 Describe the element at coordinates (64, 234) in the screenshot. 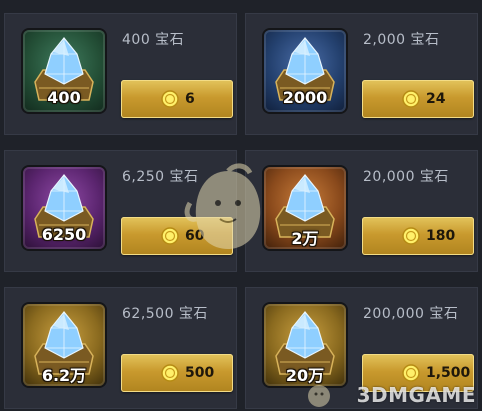

I see `thumbnail-amount-label: 6250` at that location.